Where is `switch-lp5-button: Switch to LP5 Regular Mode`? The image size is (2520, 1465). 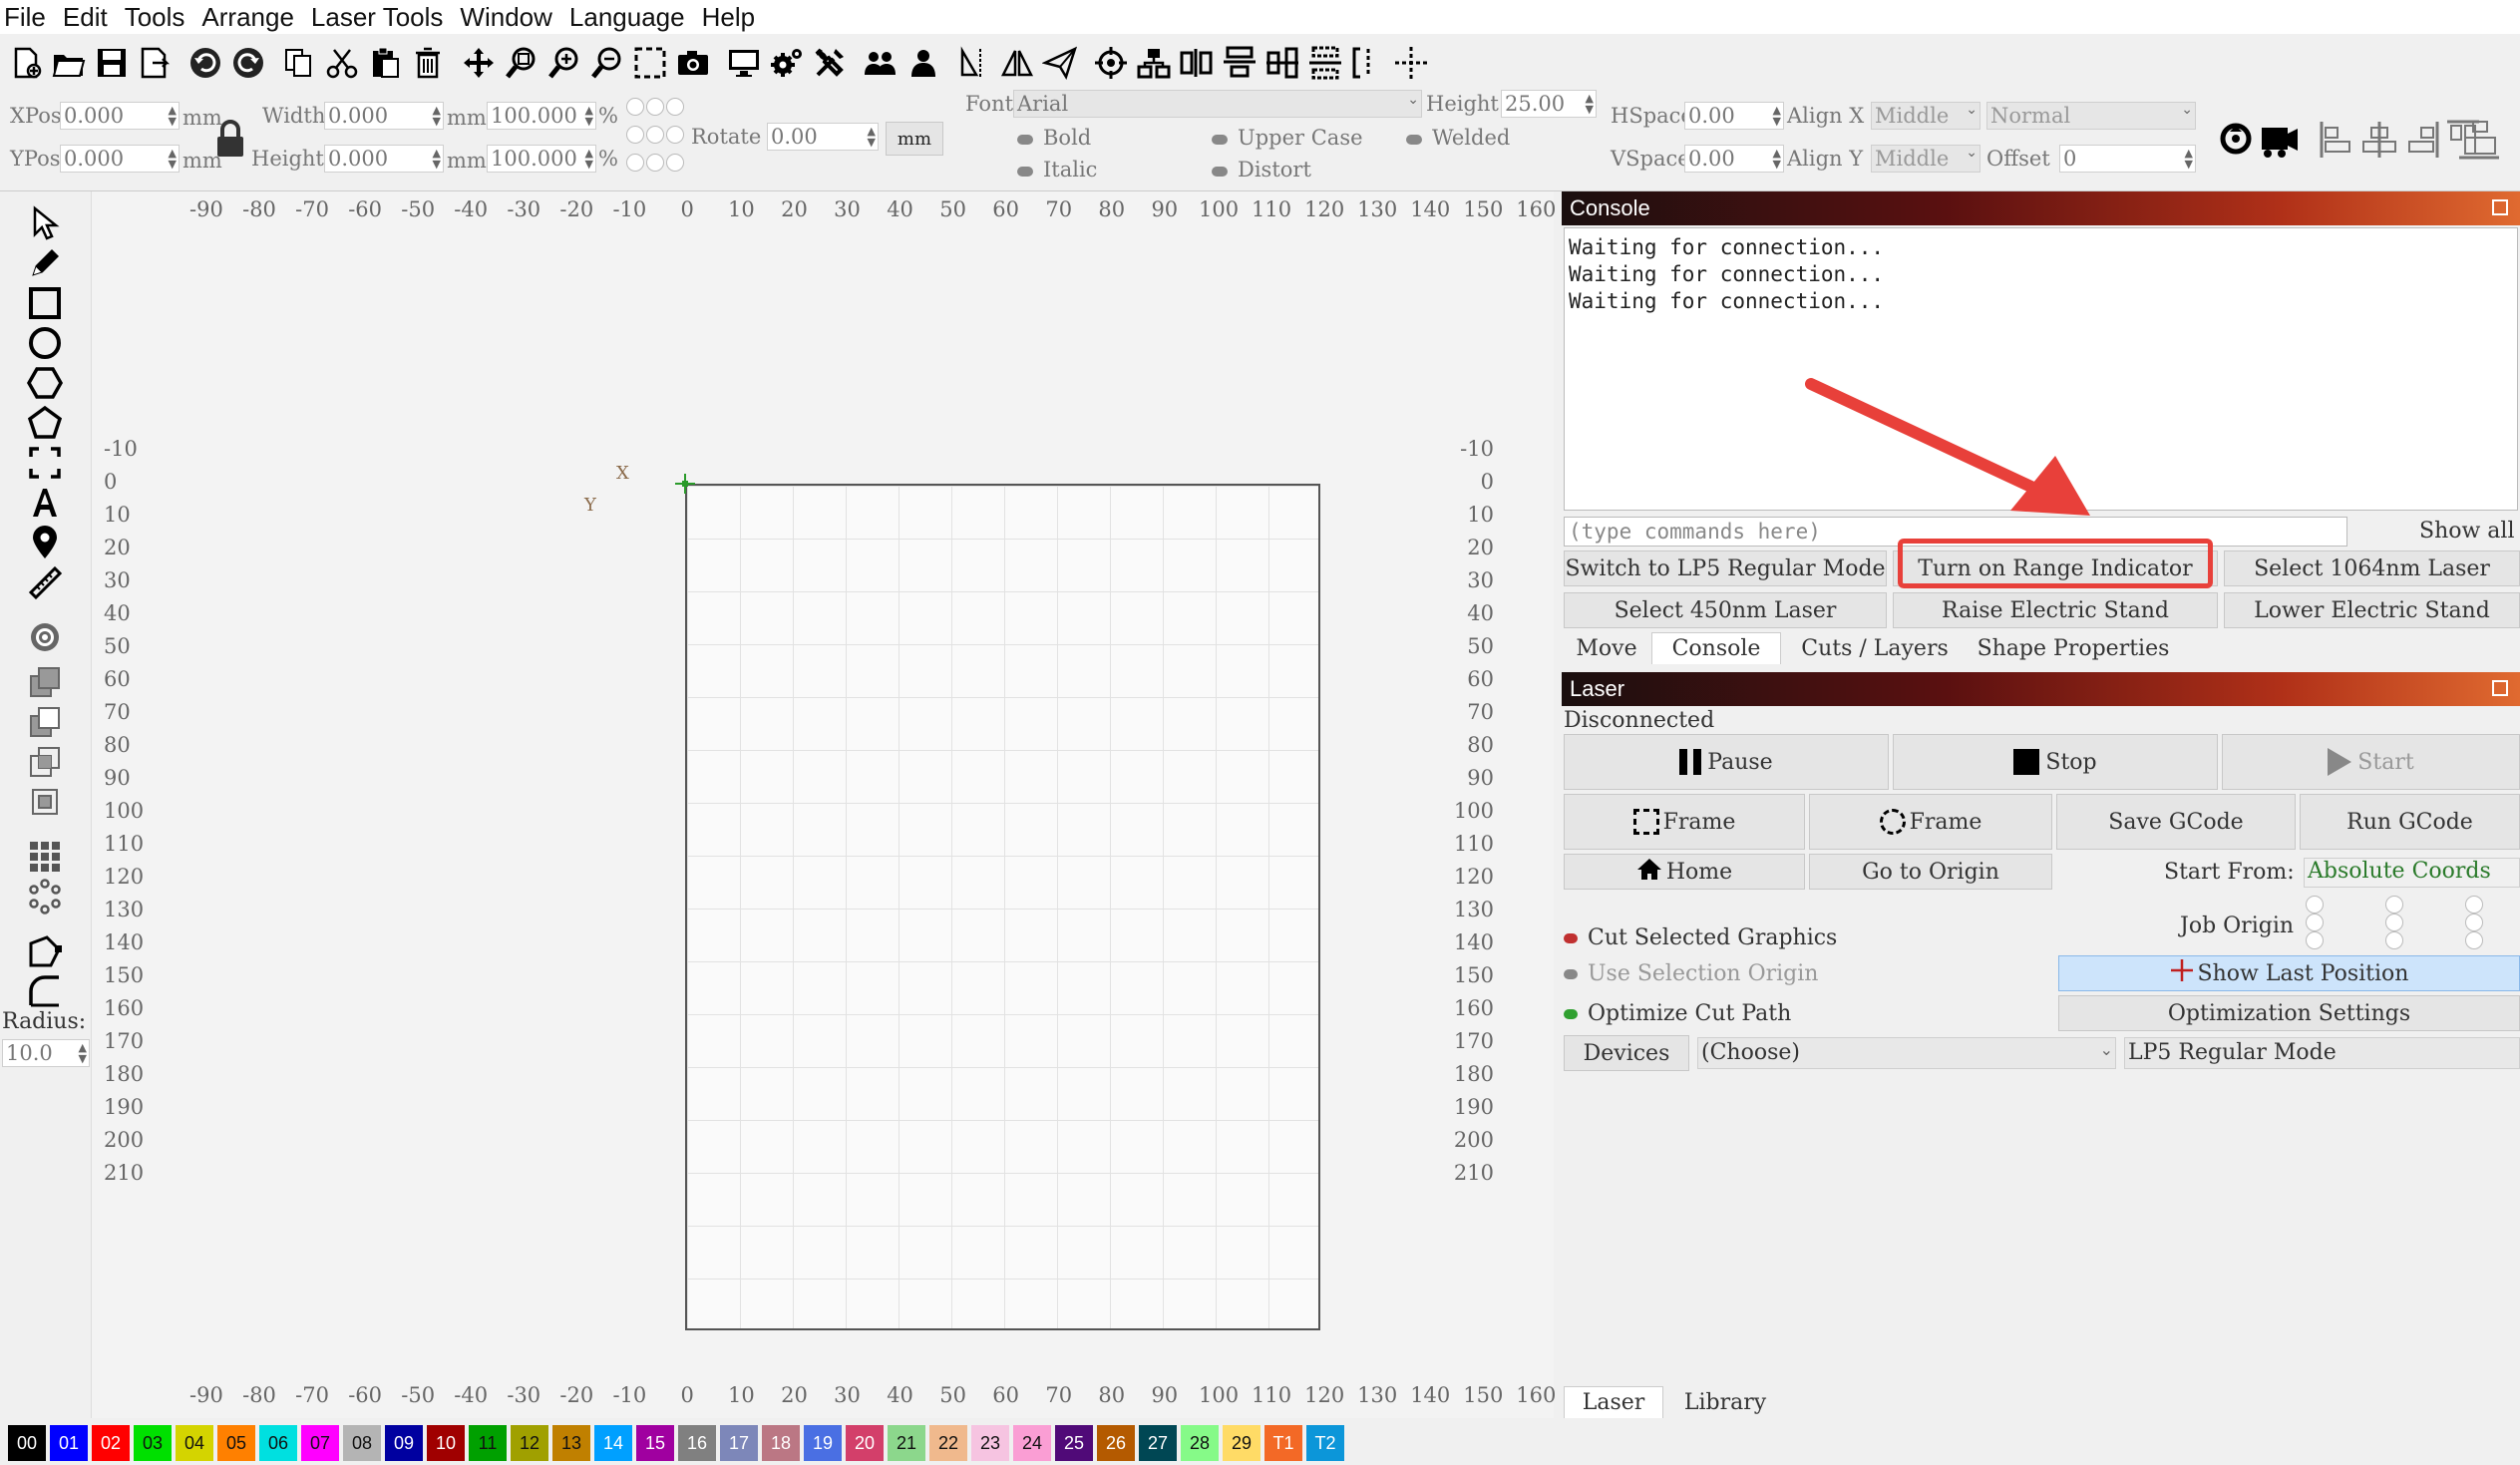 switch-lp5-button: Switch to LP5 Regular Mode is located at coordinates (1725, 568).